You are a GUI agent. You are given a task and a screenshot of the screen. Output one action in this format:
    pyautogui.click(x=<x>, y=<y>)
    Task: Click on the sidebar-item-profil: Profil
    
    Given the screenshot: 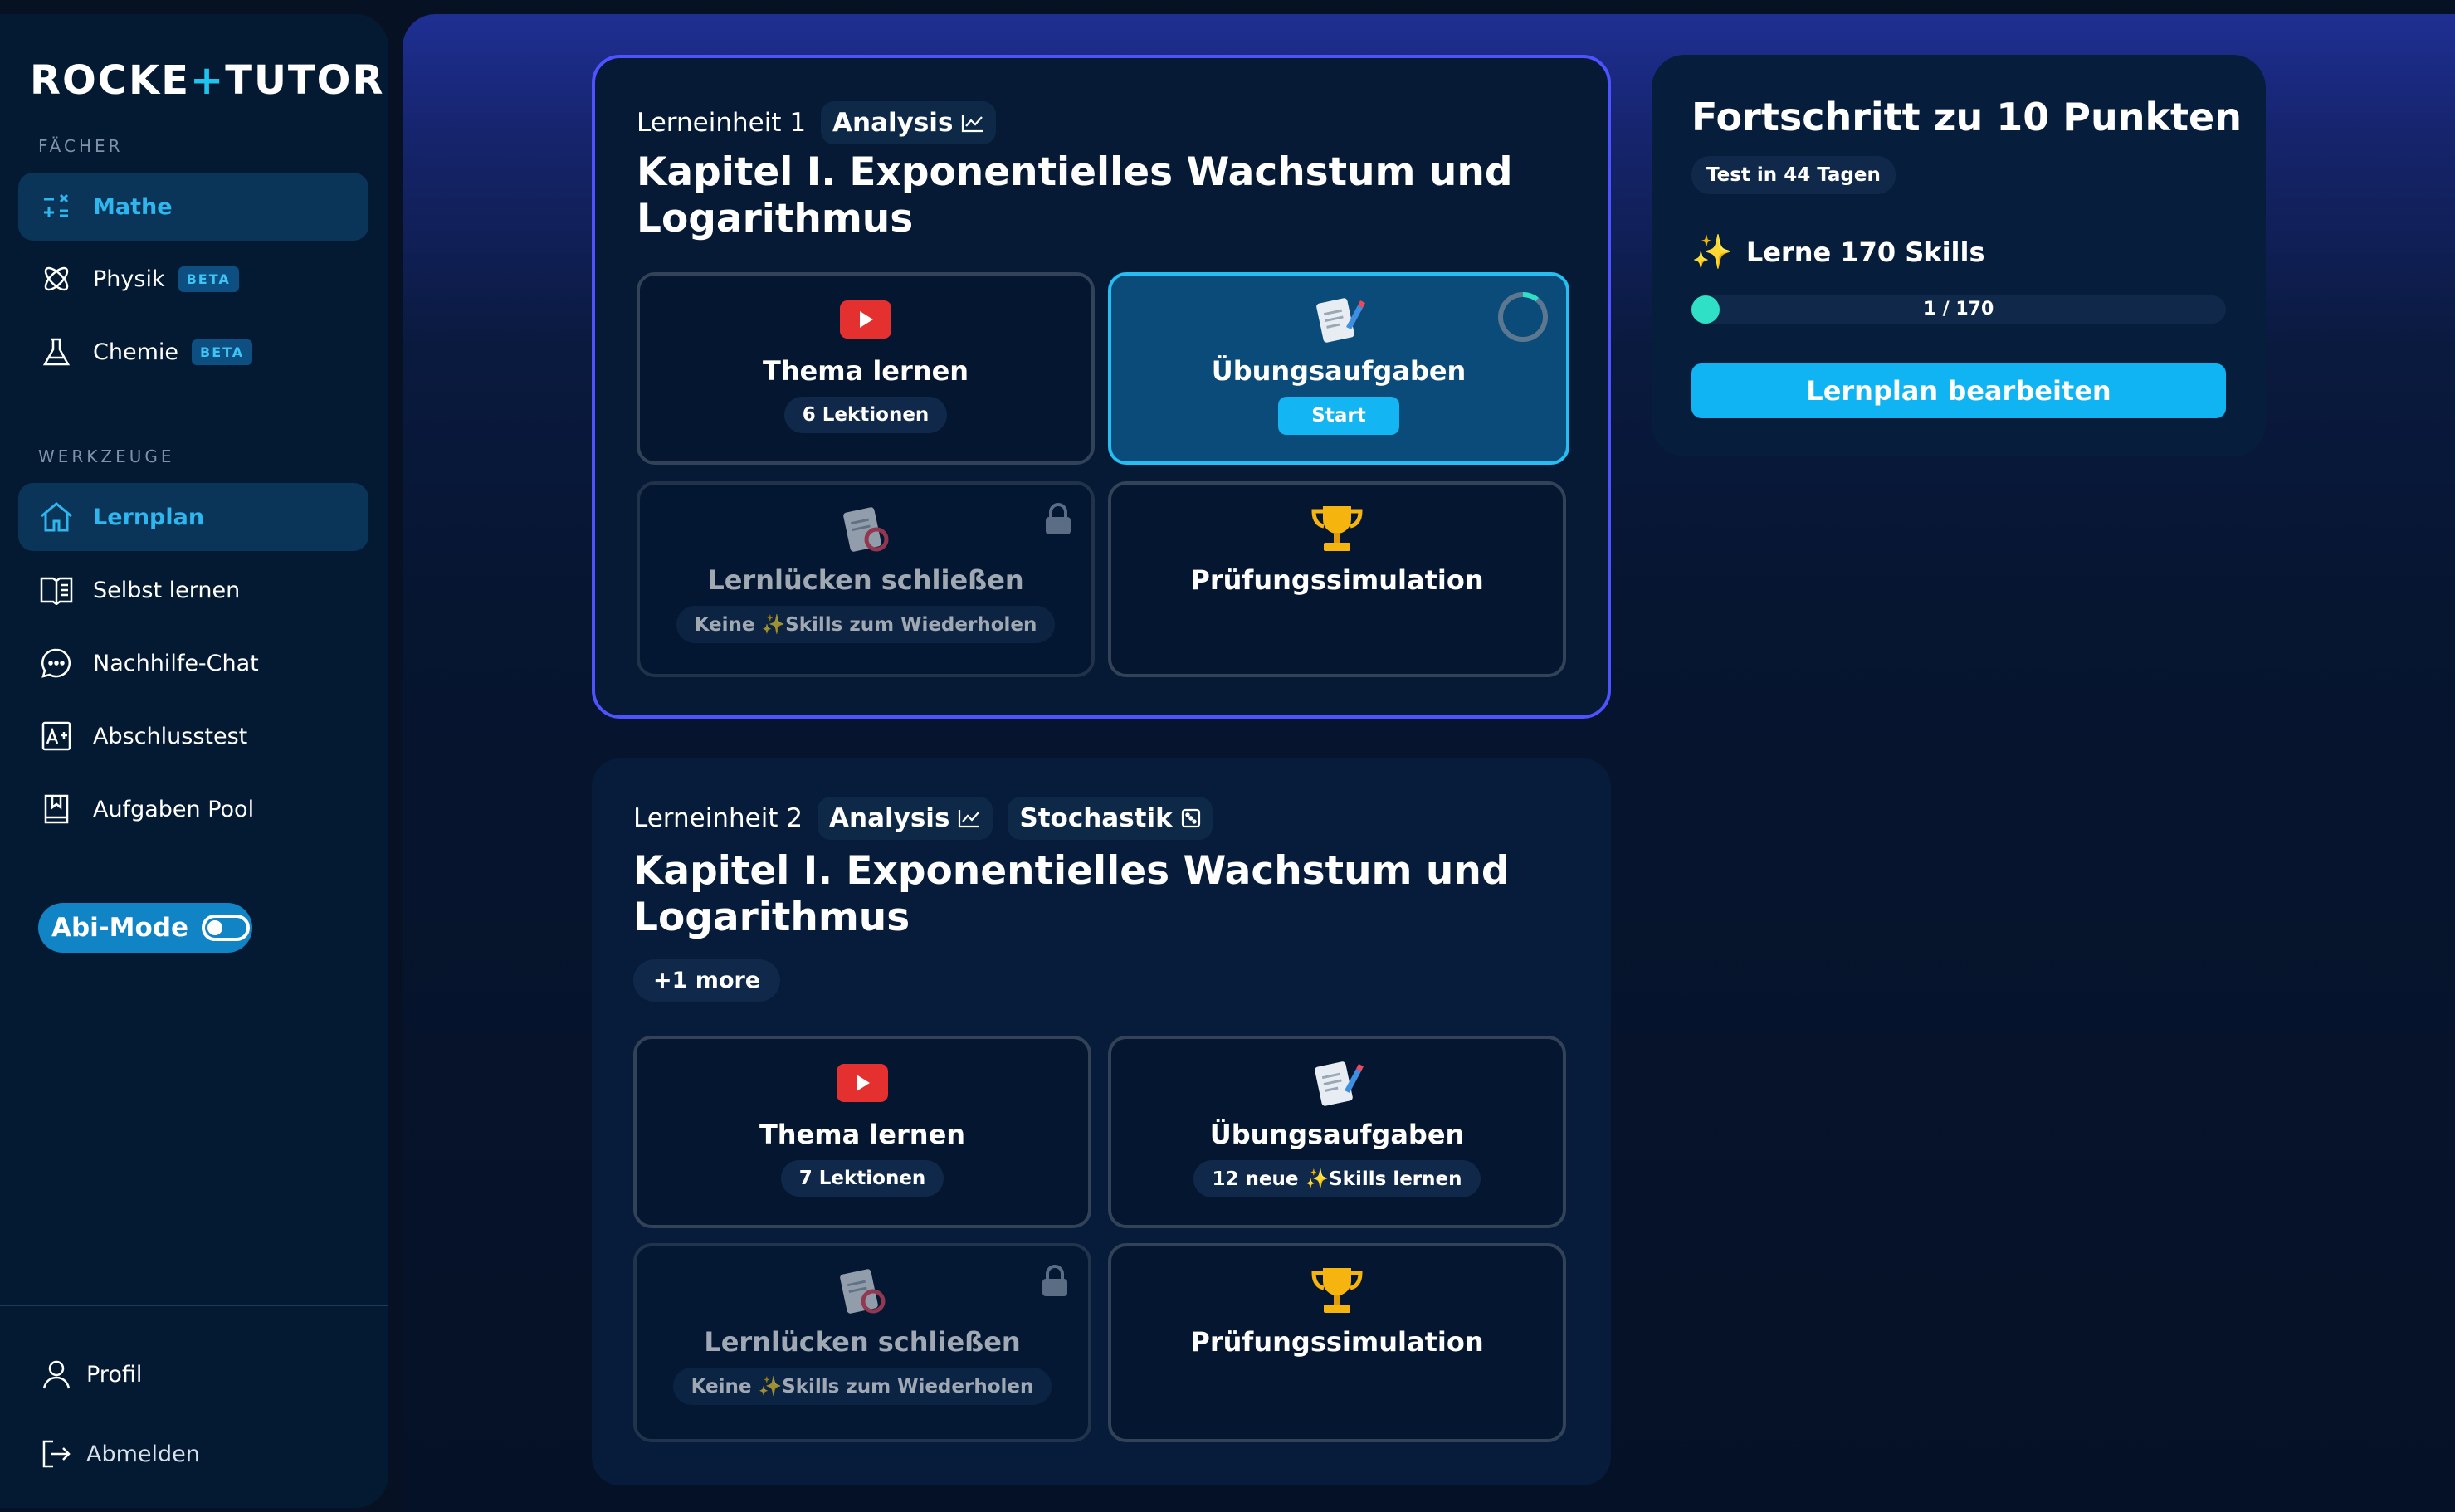 What is the action you would take?
    pyautogui.click(x=193, y=1374)
    